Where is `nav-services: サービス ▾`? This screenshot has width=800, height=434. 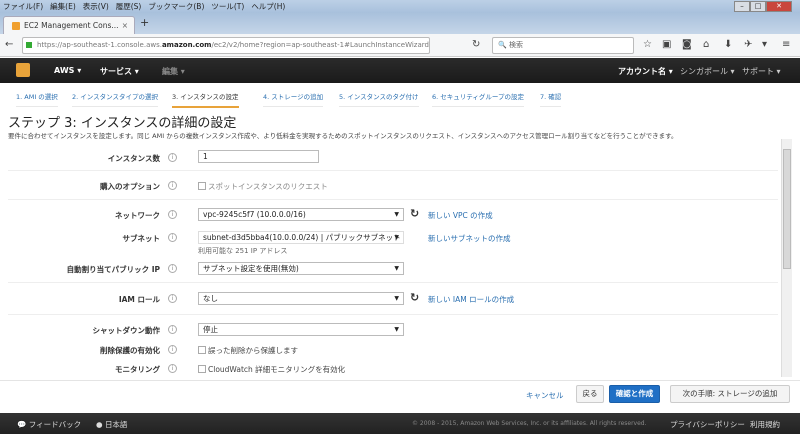
nav-services: サービス ▾ is located at coordinates (119, 71).